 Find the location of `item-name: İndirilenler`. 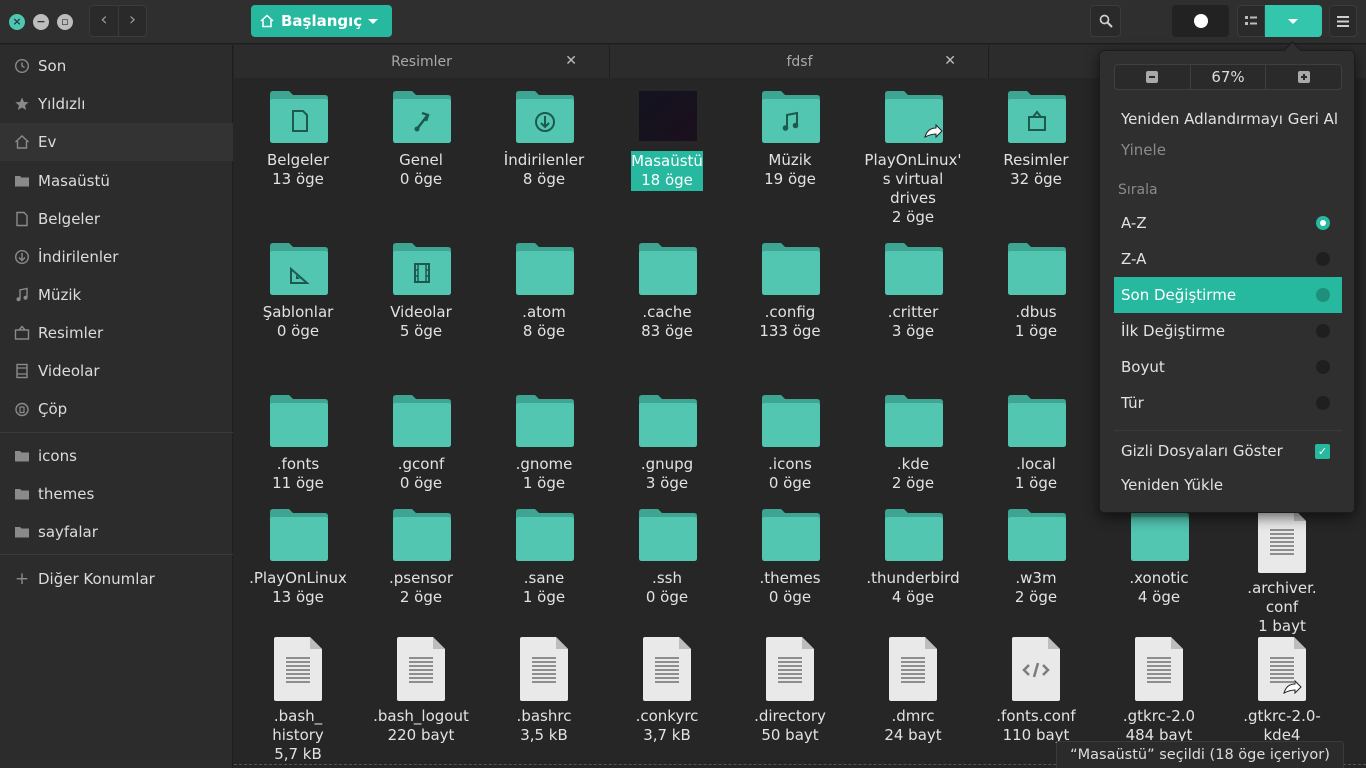

item-name: İndirilenler is located at coordinates (544, 160).